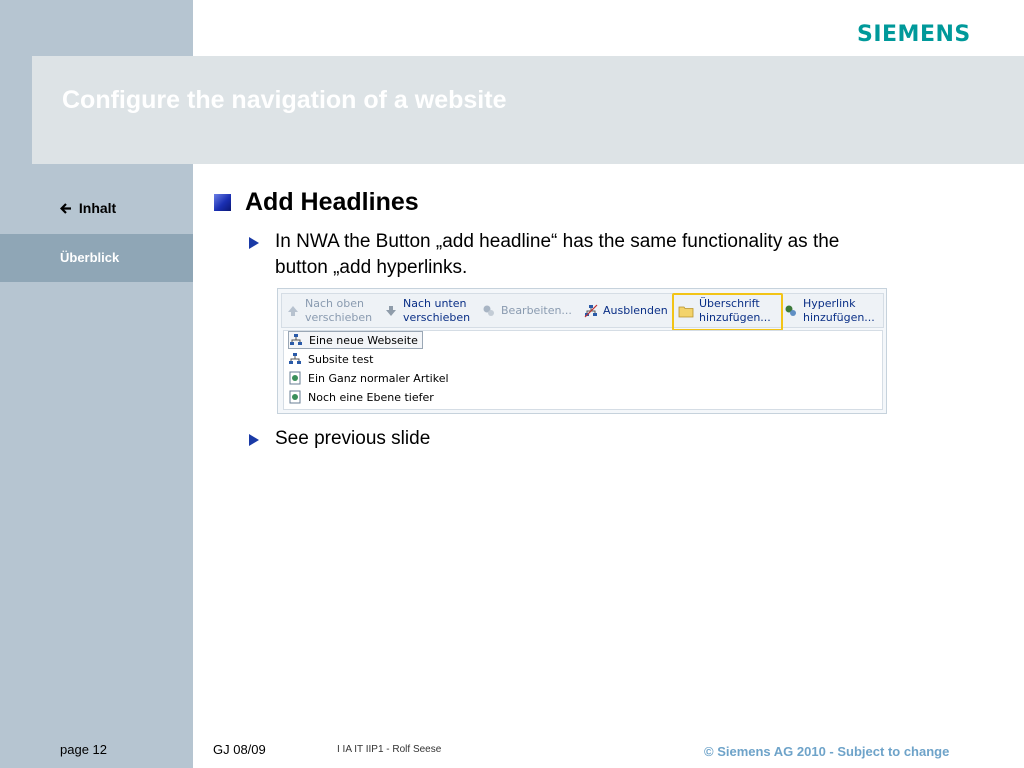  I want to click on tree-item: Noch eine Ebene tiefer, so click(363, 397).